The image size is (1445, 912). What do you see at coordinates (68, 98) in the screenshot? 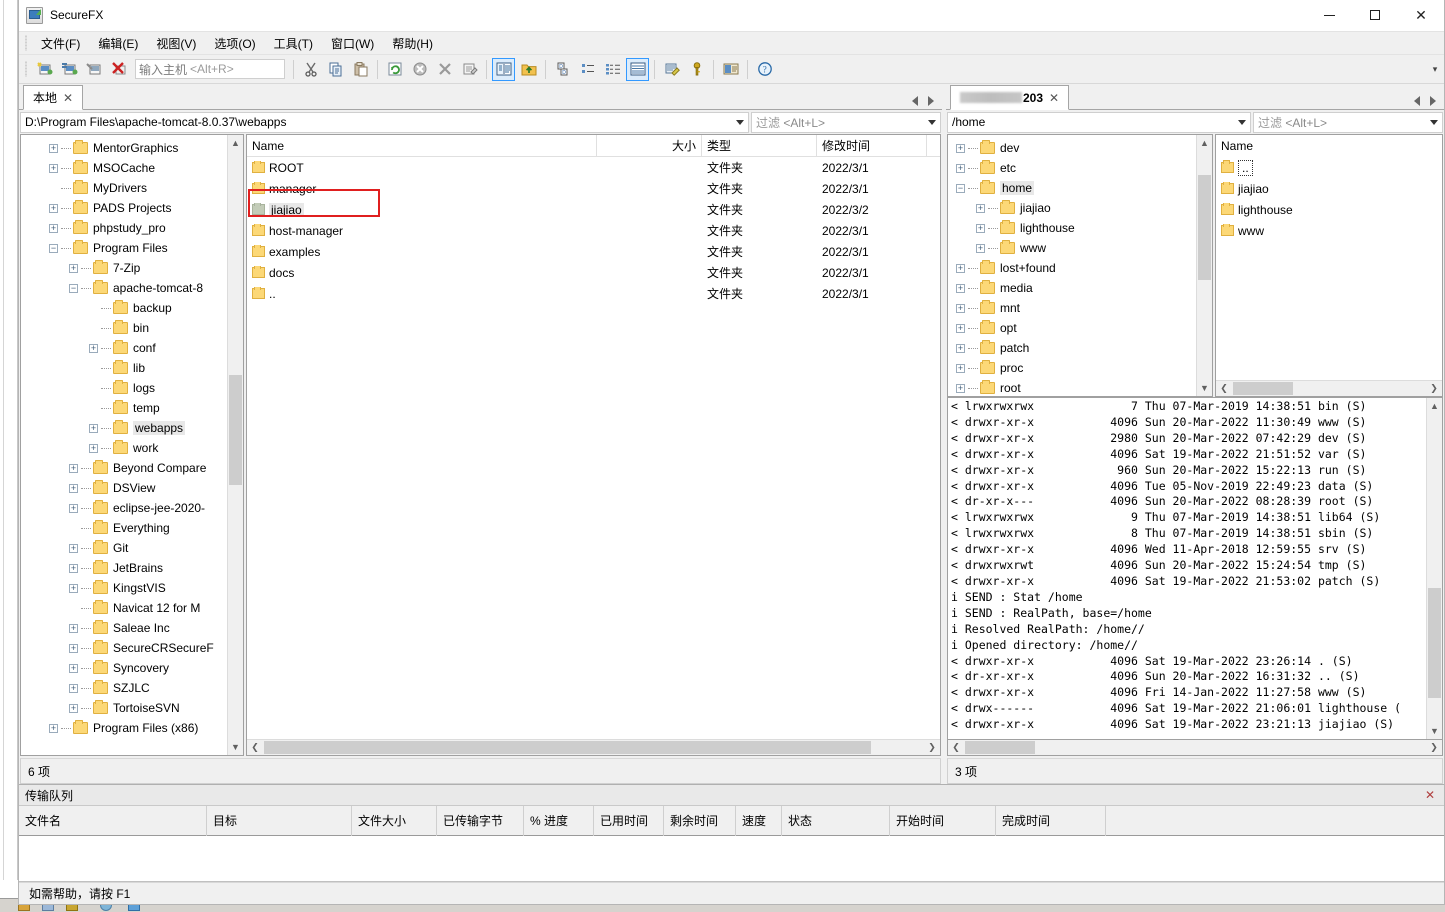
I see `tab-local-close-icon: ✕` at bounding box center [68, 98].